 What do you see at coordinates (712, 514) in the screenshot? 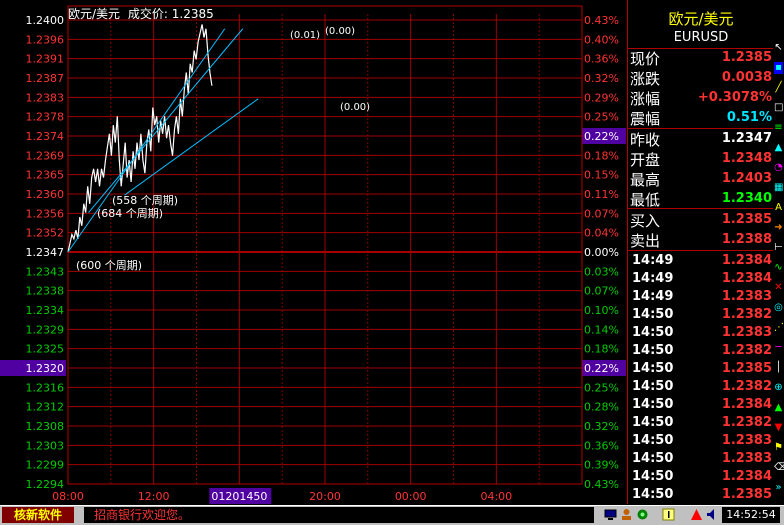
I see `sound-icon` at bounding box center [712, 514].